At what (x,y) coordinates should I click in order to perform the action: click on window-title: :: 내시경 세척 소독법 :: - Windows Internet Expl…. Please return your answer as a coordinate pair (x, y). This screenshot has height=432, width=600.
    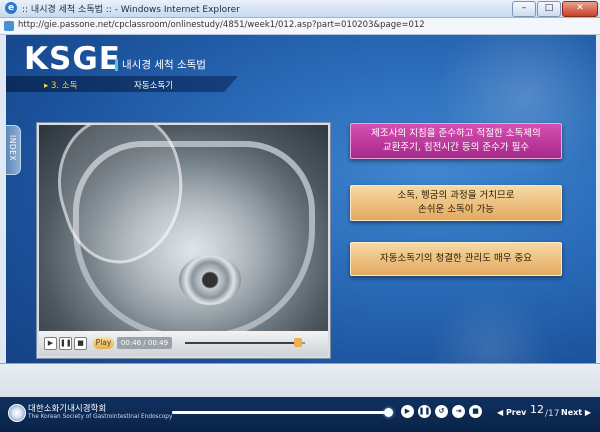
    Looking at the image, I should click on (131, 10).